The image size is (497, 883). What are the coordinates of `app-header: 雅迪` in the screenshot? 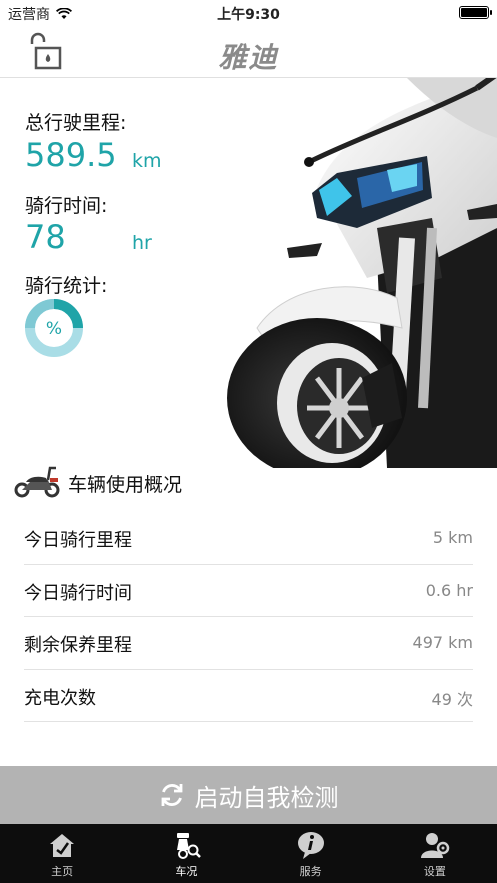 It's located at (248, 52).